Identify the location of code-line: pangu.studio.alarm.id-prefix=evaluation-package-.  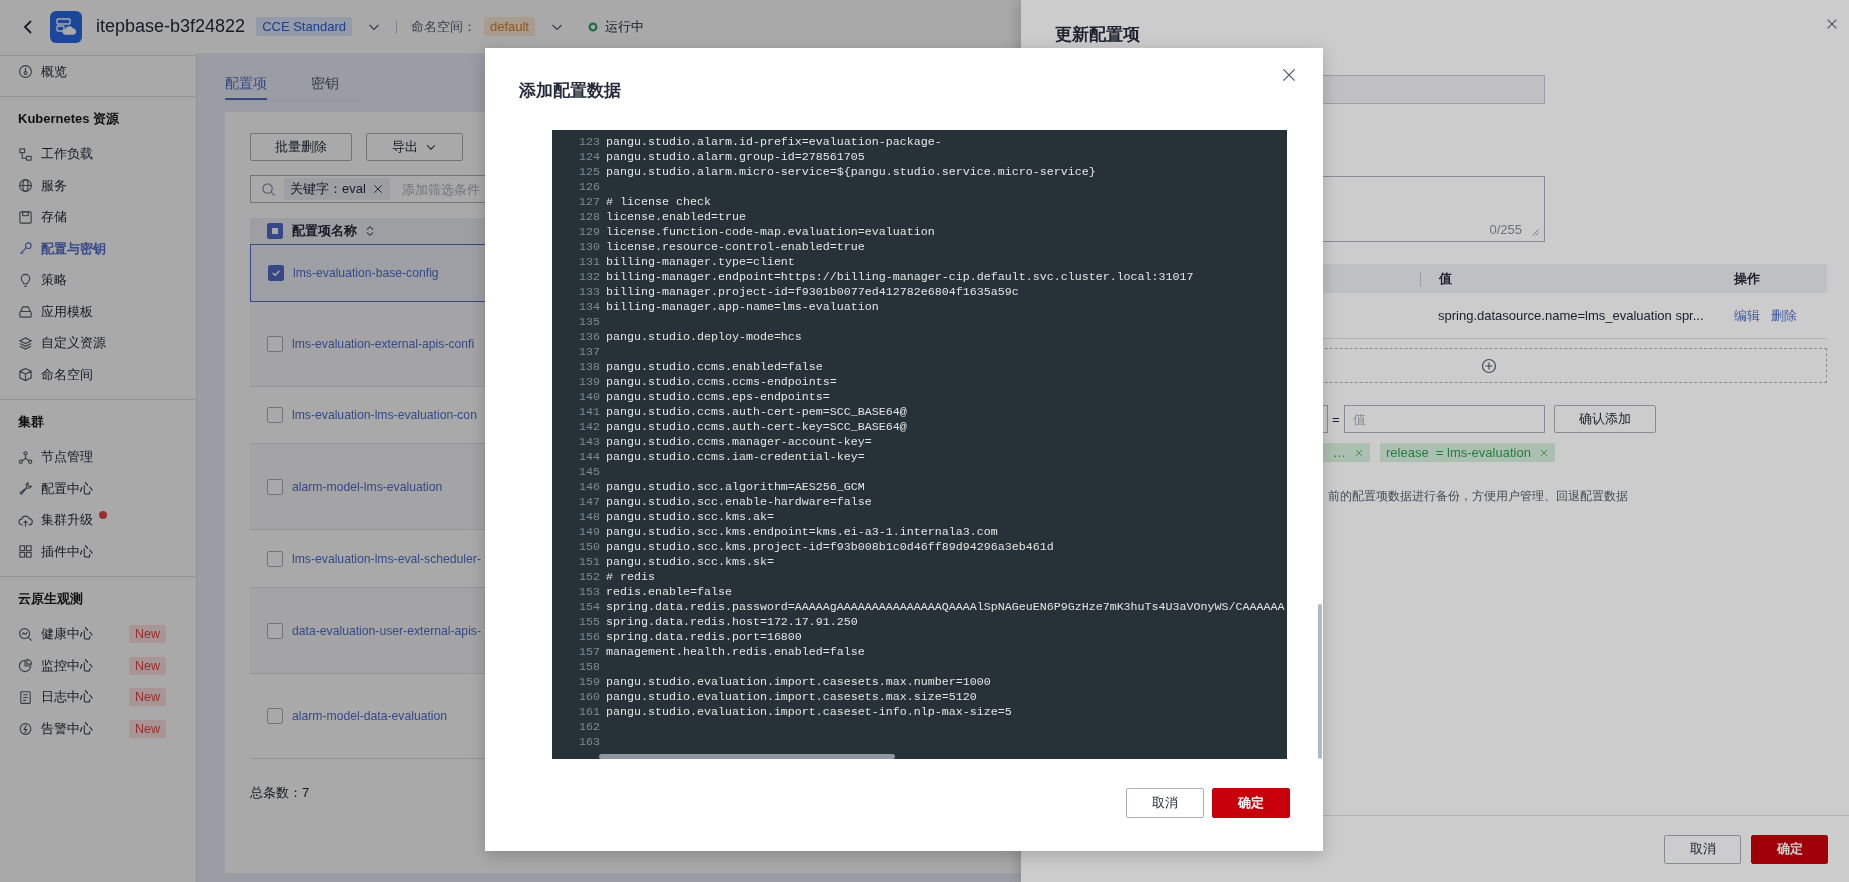
(774, 142).